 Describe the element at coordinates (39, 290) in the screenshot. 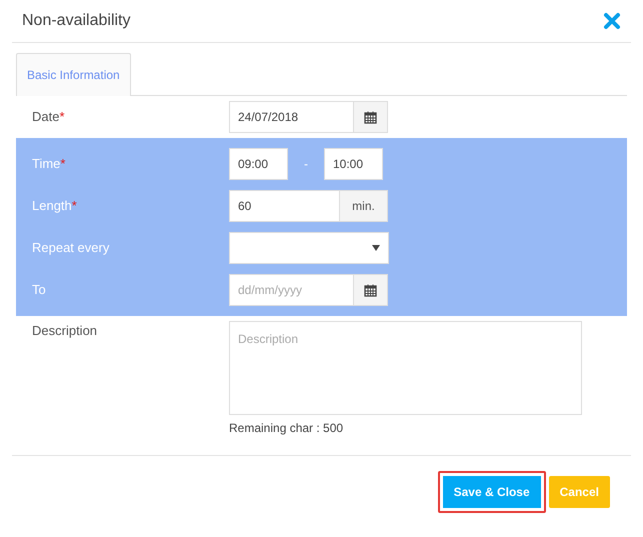

I see `field-label: To` at that location.